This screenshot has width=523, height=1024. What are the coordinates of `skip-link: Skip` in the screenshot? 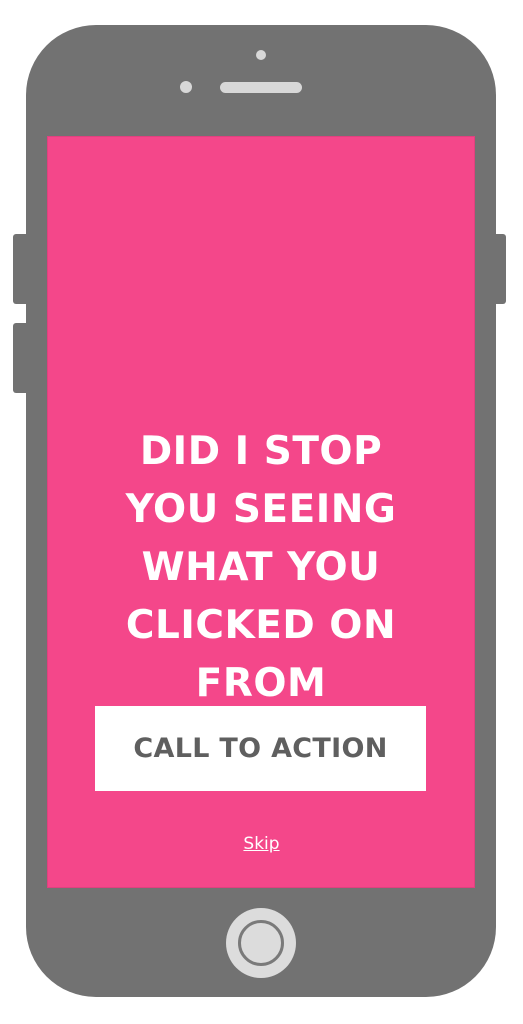 It's located at (261, 844).